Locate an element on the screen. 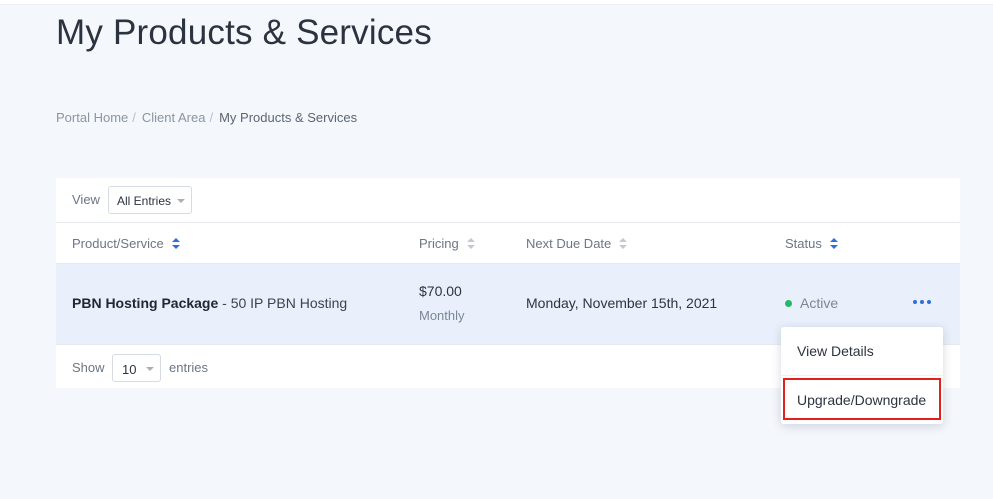 The image size is (993, 499). product-name: PBN Hosting Package is located at coordinates (145, 303).